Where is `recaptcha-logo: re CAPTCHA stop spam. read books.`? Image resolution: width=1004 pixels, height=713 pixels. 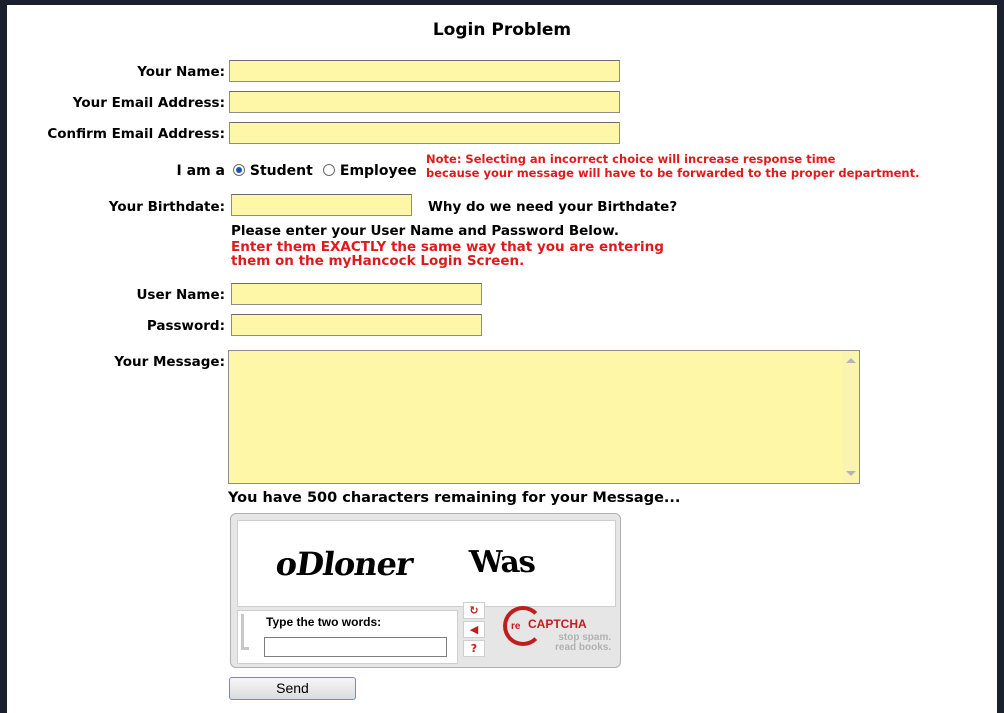 recaptcha-logo: re CAPTCHA stop spam. read books. is located at coordinates (561, 632).